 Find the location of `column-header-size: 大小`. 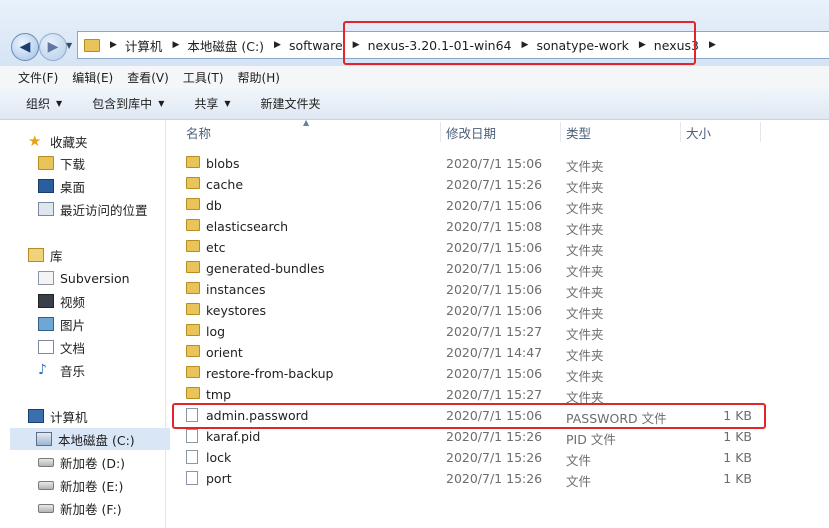

column-header-size: 大小 is located at coordinates (698, 132).